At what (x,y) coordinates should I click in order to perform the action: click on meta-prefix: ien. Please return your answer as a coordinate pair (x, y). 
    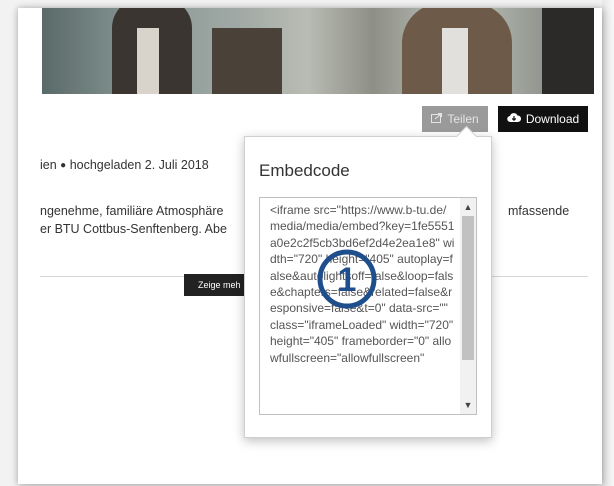
    Looking at the image, I should click on (48, 165).